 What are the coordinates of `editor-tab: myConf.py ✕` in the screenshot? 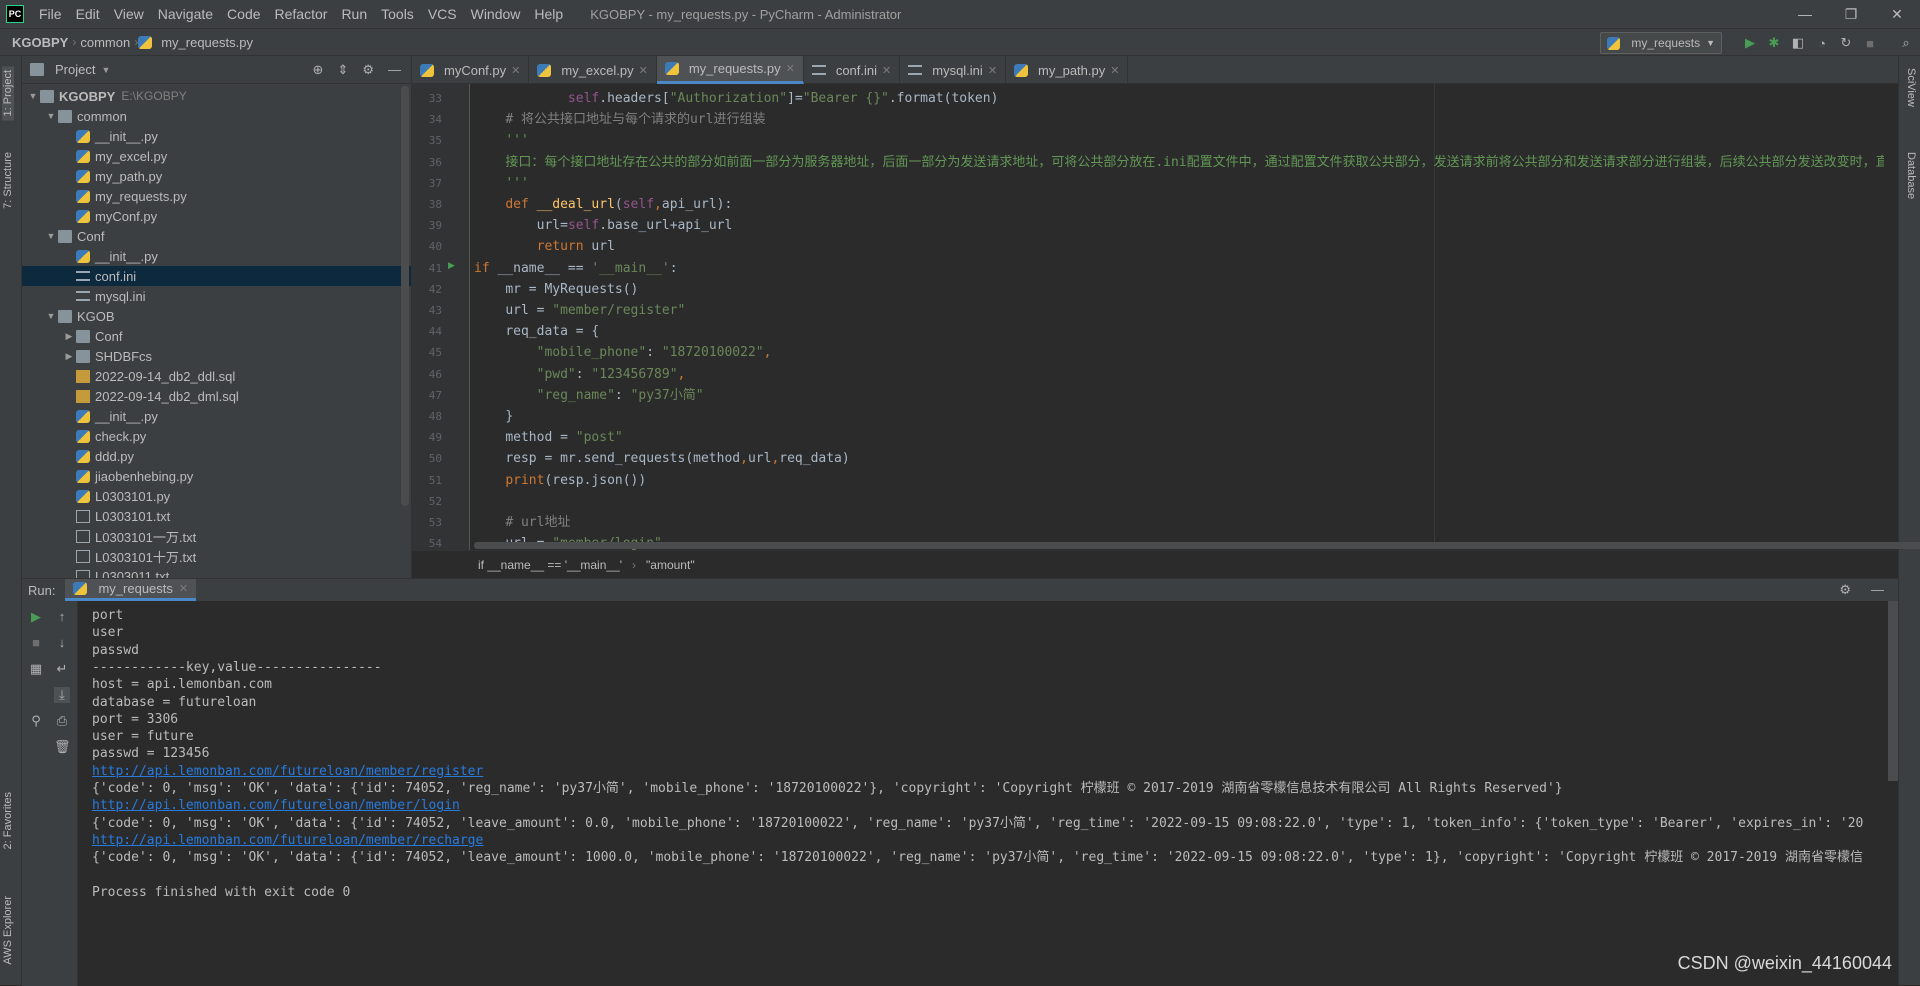 It's located at (471, 70).